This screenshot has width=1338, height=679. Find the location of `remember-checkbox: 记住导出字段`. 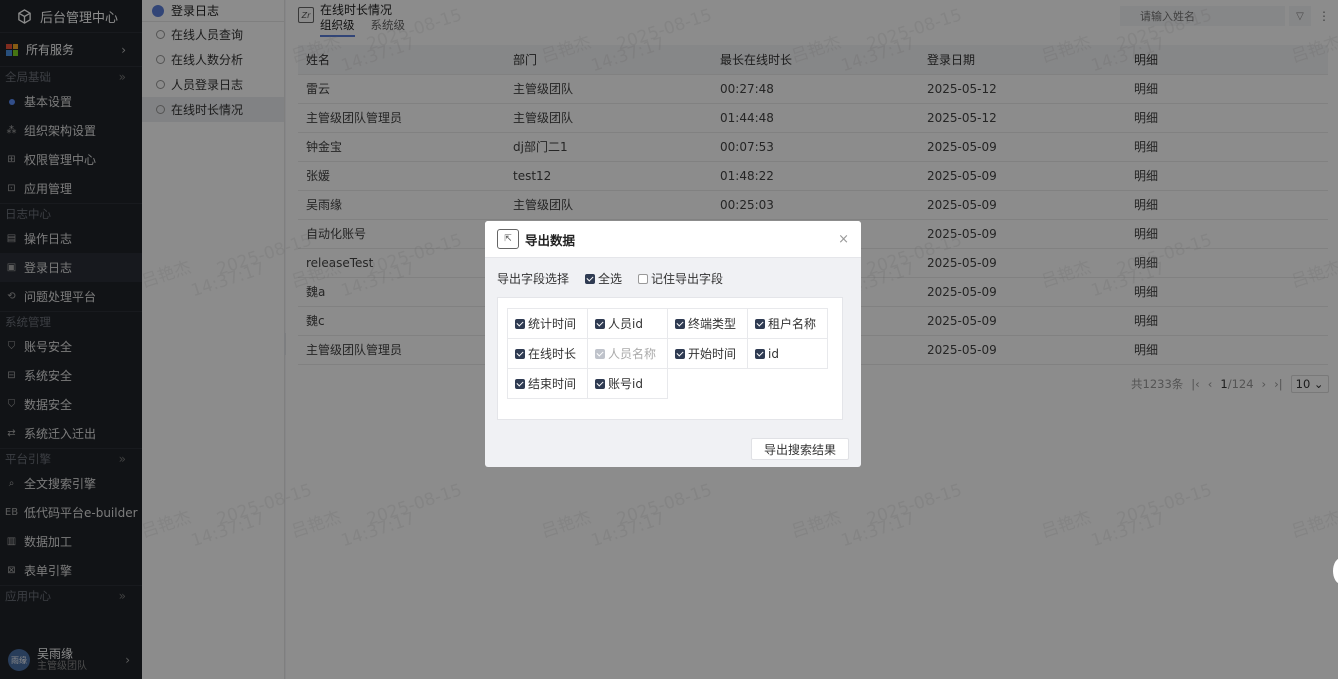

remember-checkbox: 记住导出字段 is located at coordinates (680, 278).